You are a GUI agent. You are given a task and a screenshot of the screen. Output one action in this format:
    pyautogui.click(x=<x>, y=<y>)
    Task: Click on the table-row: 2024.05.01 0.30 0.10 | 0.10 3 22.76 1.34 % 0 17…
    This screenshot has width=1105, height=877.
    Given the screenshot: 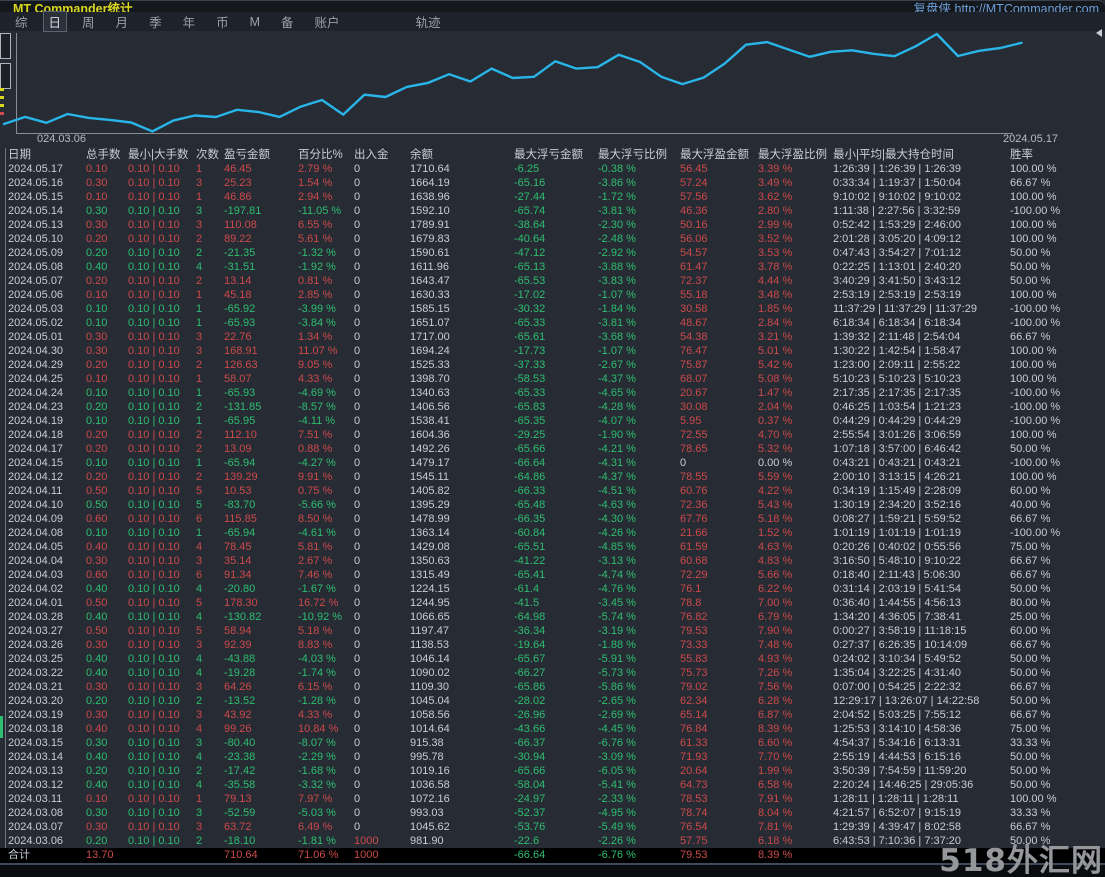 What is the action you would take?
    pyautogui.click(x=552, y=337)
    